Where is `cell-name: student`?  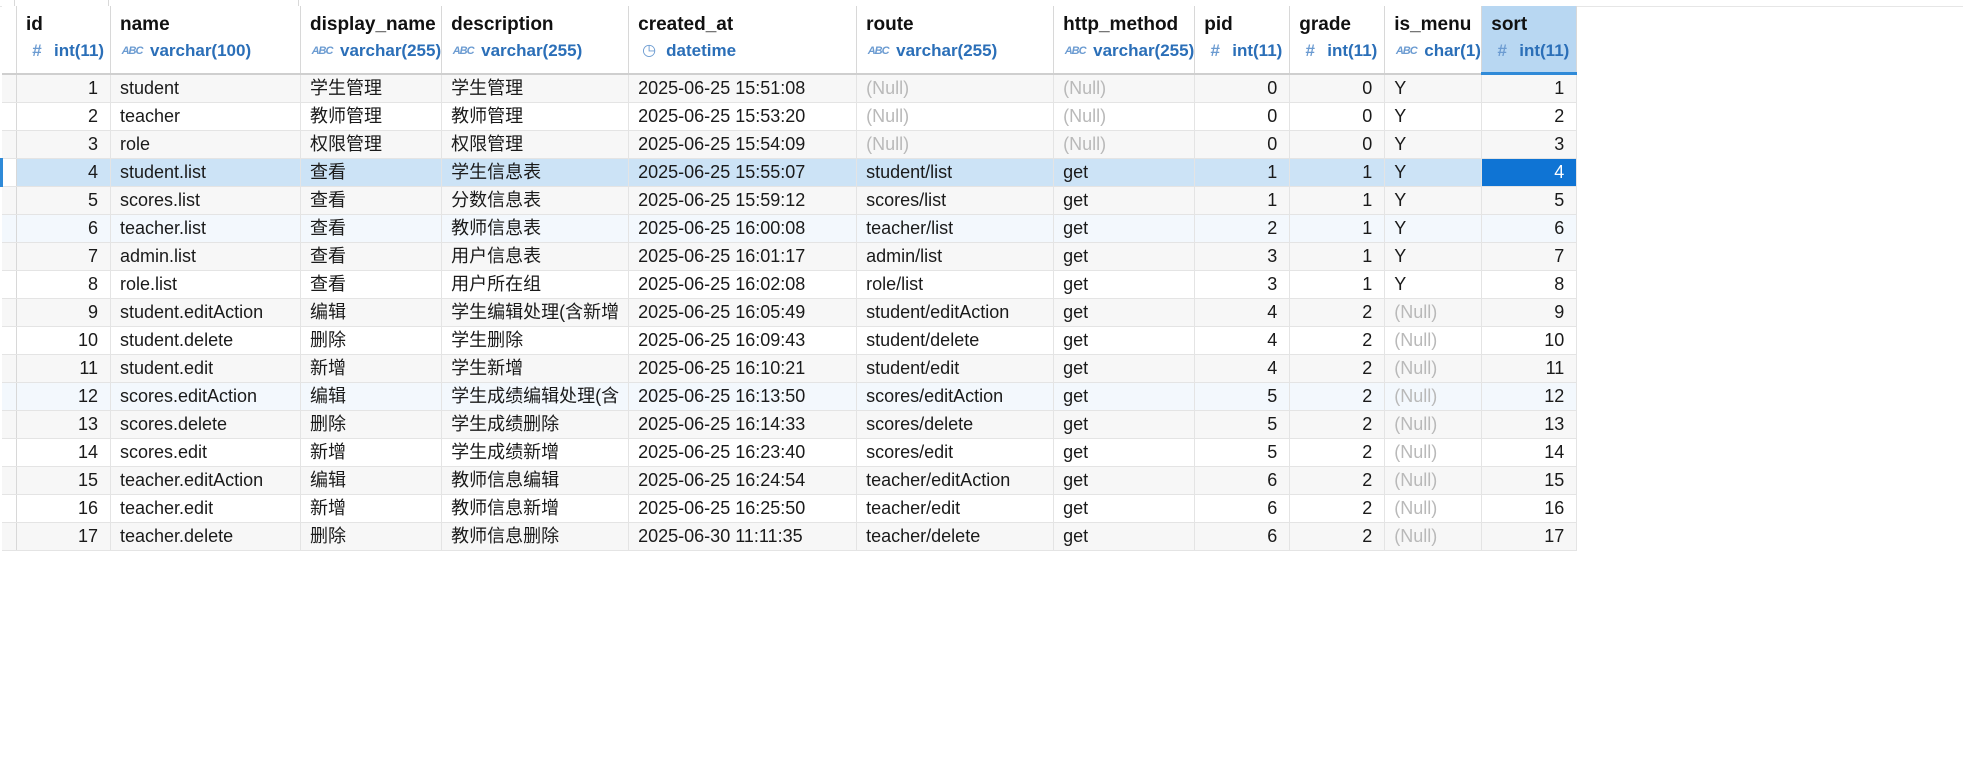 cell-name: student is located at coordinates (205, 88).